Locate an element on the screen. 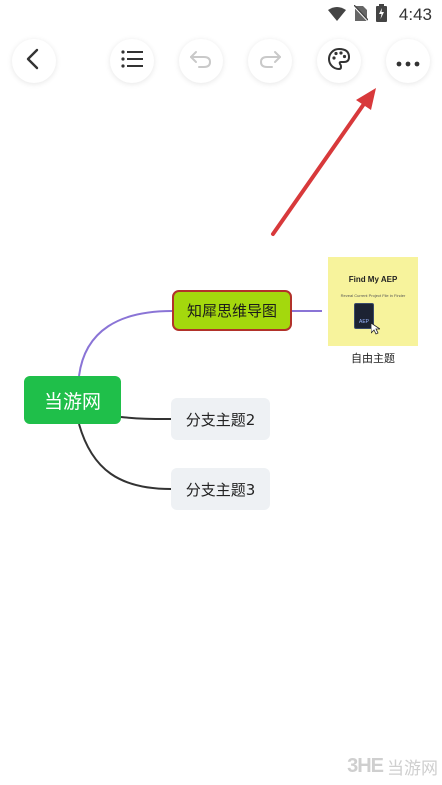  branch-topic-label: 分支主题3 is located at coordinates (220, 489).